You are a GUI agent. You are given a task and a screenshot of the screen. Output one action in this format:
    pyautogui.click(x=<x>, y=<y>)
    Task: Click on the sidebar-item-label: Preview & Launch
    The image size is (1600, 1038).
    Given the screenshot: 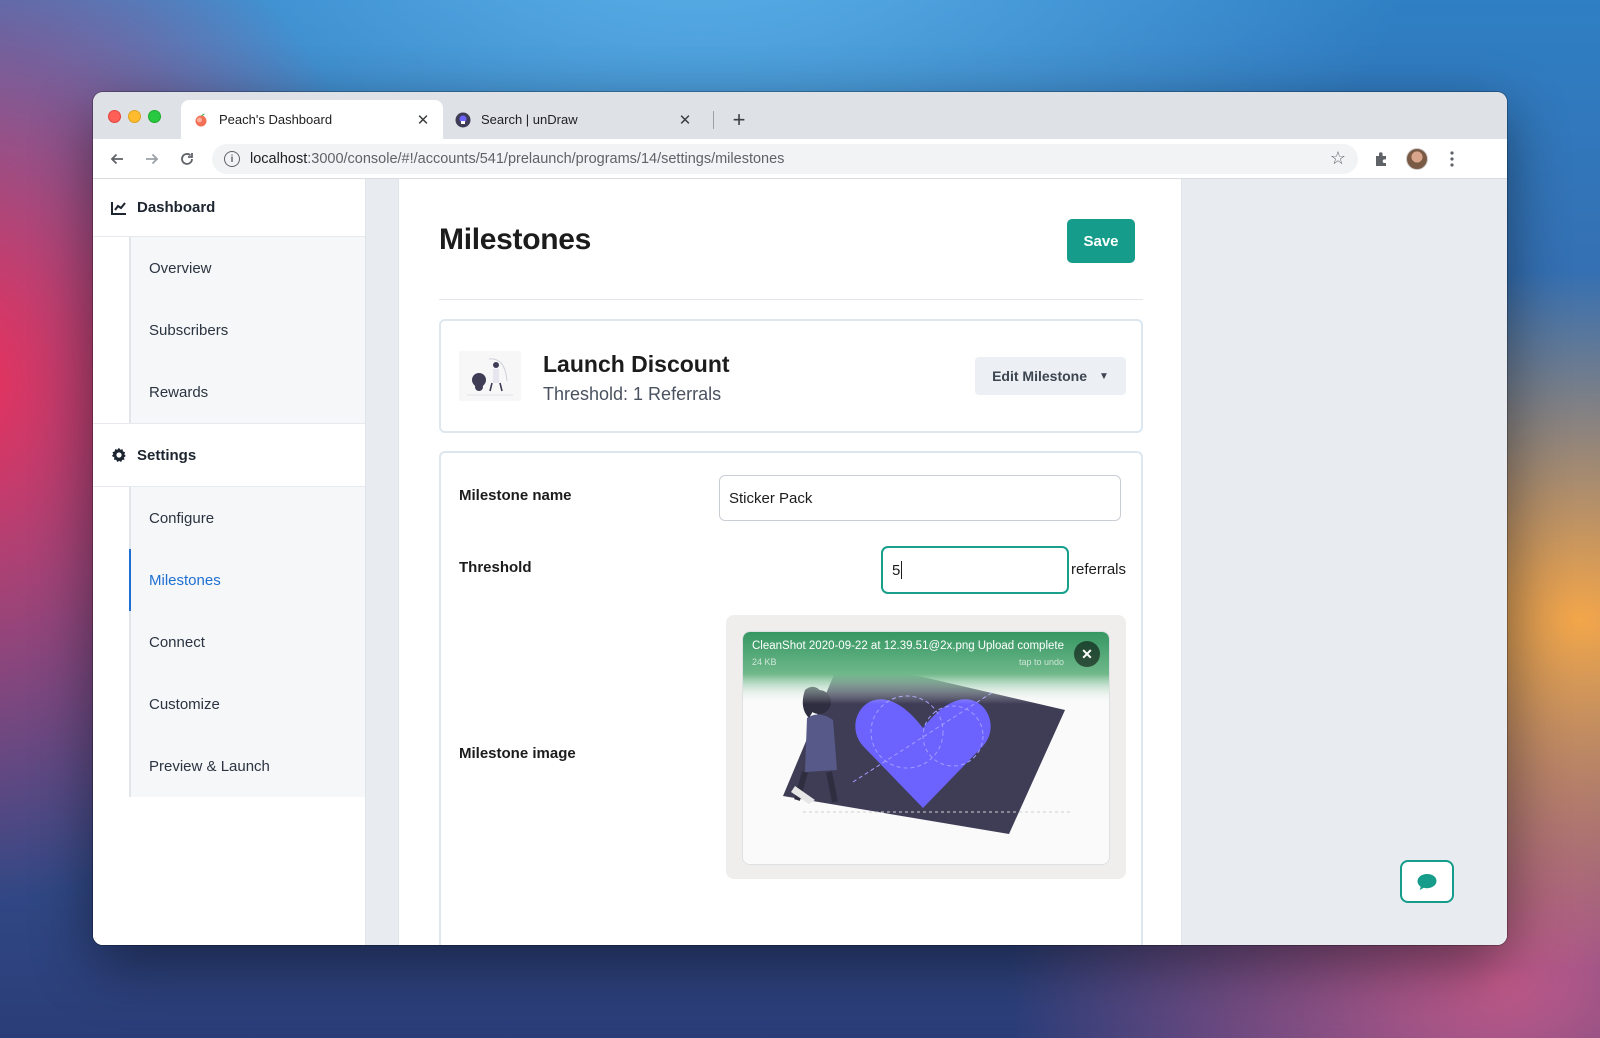 What is the action you would take?
    pyautogui.click(x=209, y=766)
    